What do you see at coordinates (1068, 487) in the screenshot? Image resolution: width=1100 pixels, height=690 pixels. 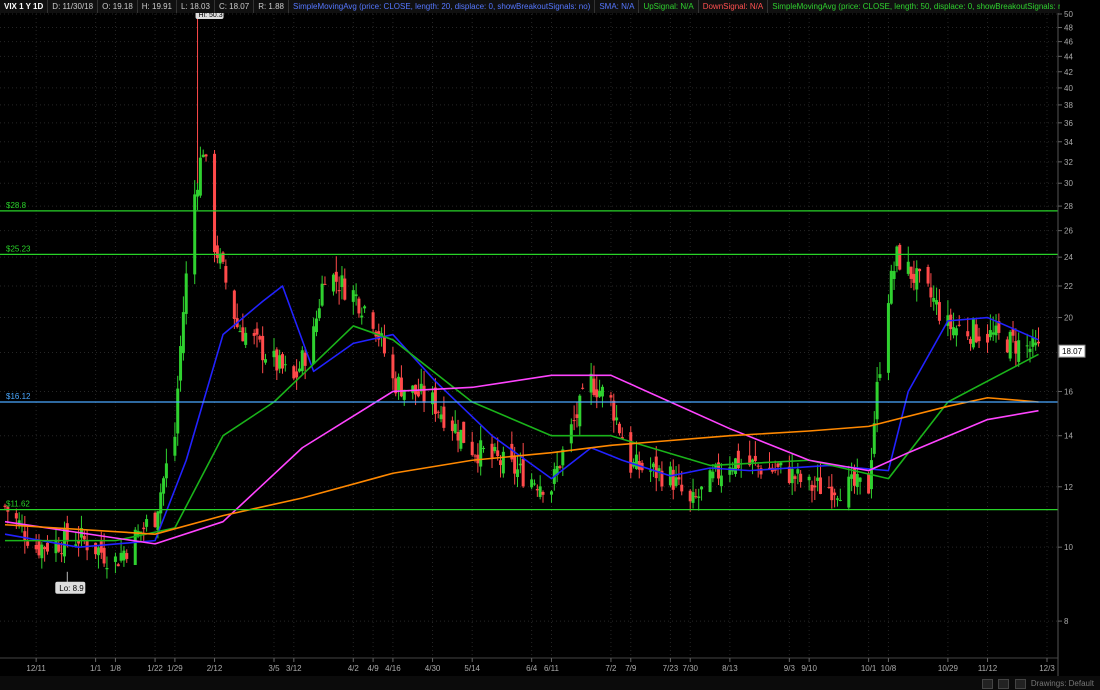 I see `y-tick-label: 12` at bounding box center [1068, 487].